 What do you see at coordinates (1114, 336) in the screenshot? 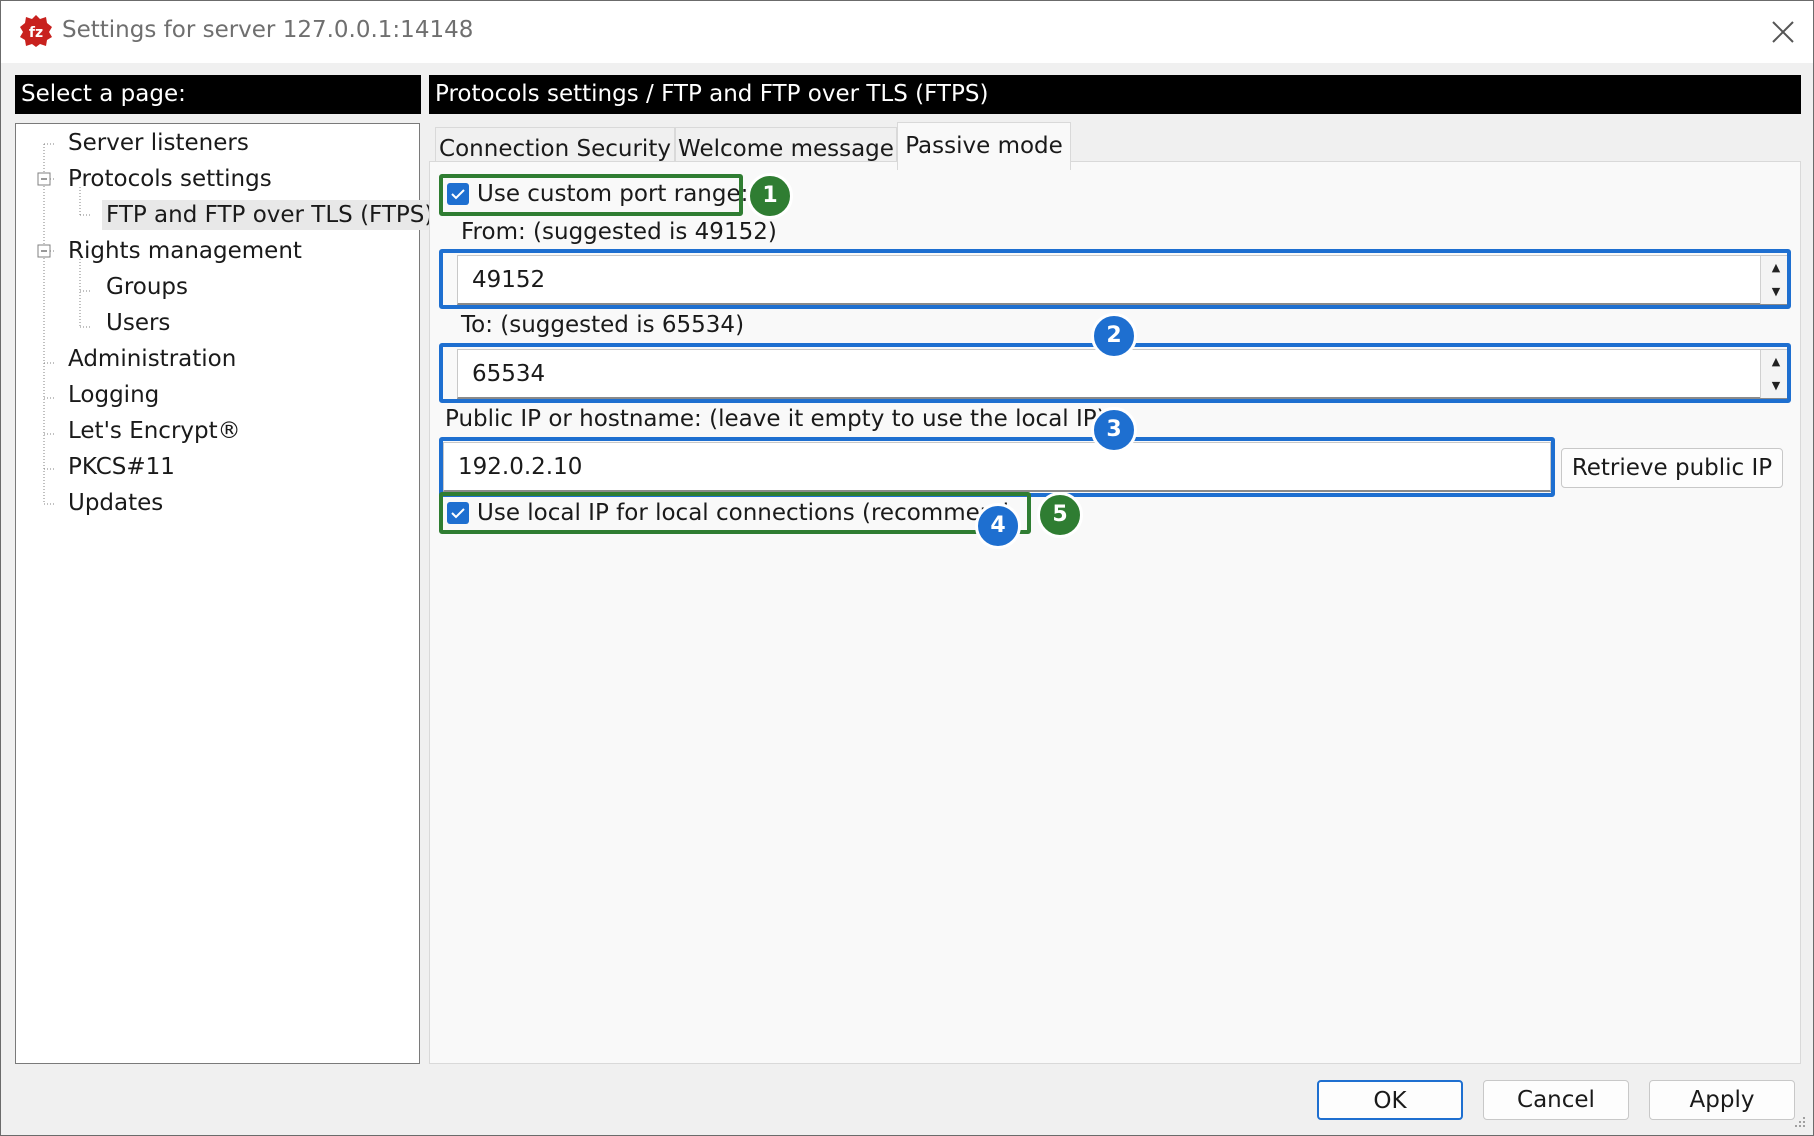
I see `annotation-badge-2: 2` at bounding box center [1114, 336].